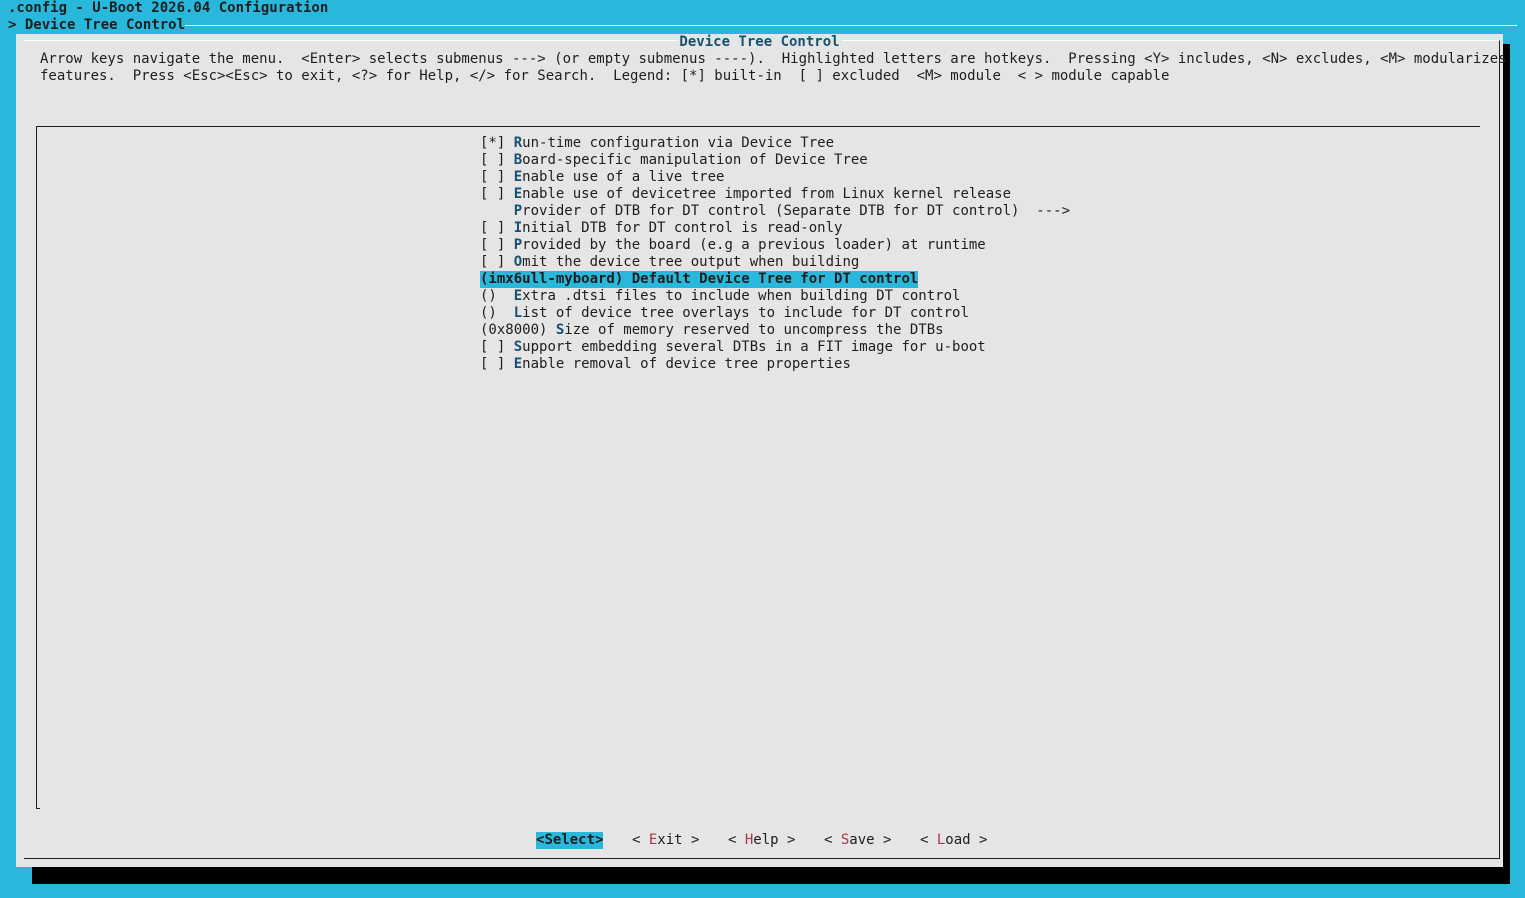 The height and width of the screenshot is (898, 1525). Describe the element at coordinates (518, 347) in the screenshot. I see `item-hotkey: S` at that location.